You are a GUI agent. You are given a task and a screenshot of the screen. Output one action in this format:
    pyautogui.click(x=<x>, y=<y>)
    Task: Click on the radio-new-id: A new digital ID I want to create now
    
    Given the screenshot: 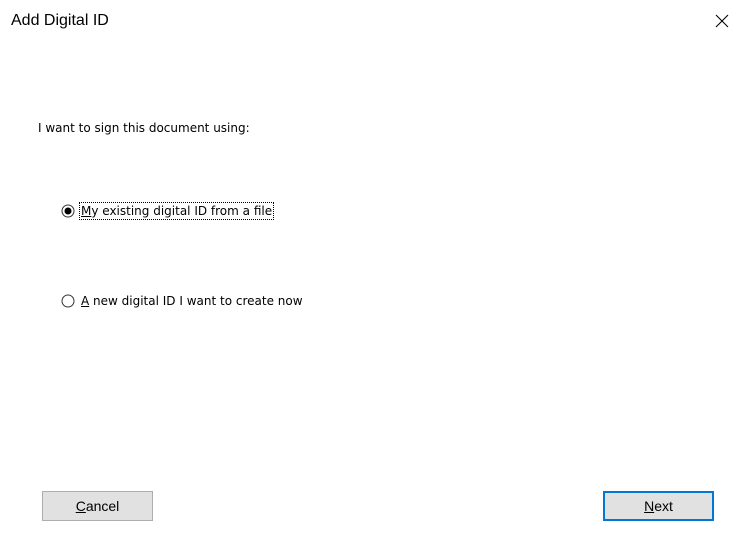 What is the action you would take?
    pyautogui.click(x=183, y=301)
    